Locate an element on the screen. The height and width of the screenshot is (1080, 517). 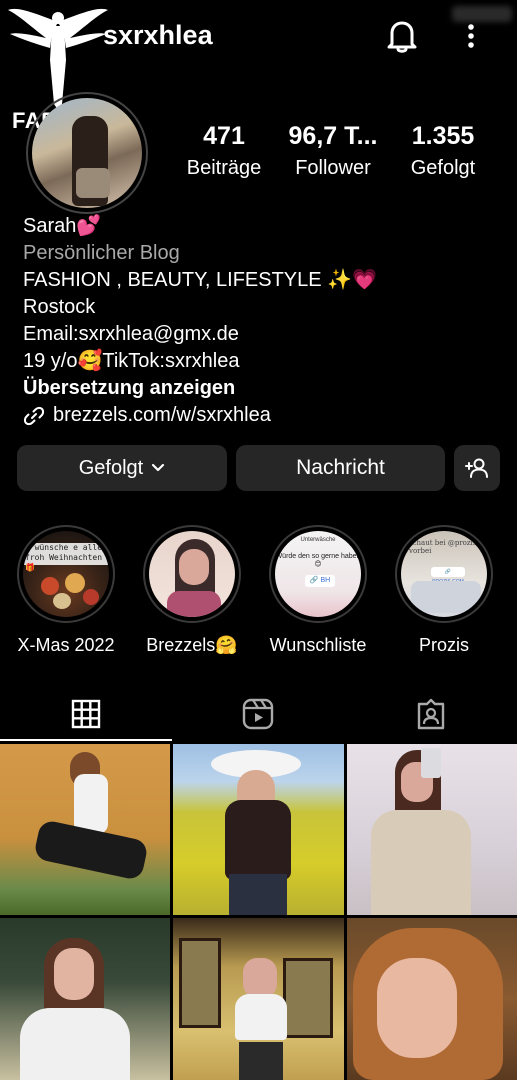
more-vertical-icon is located at coordinates (471, 37).